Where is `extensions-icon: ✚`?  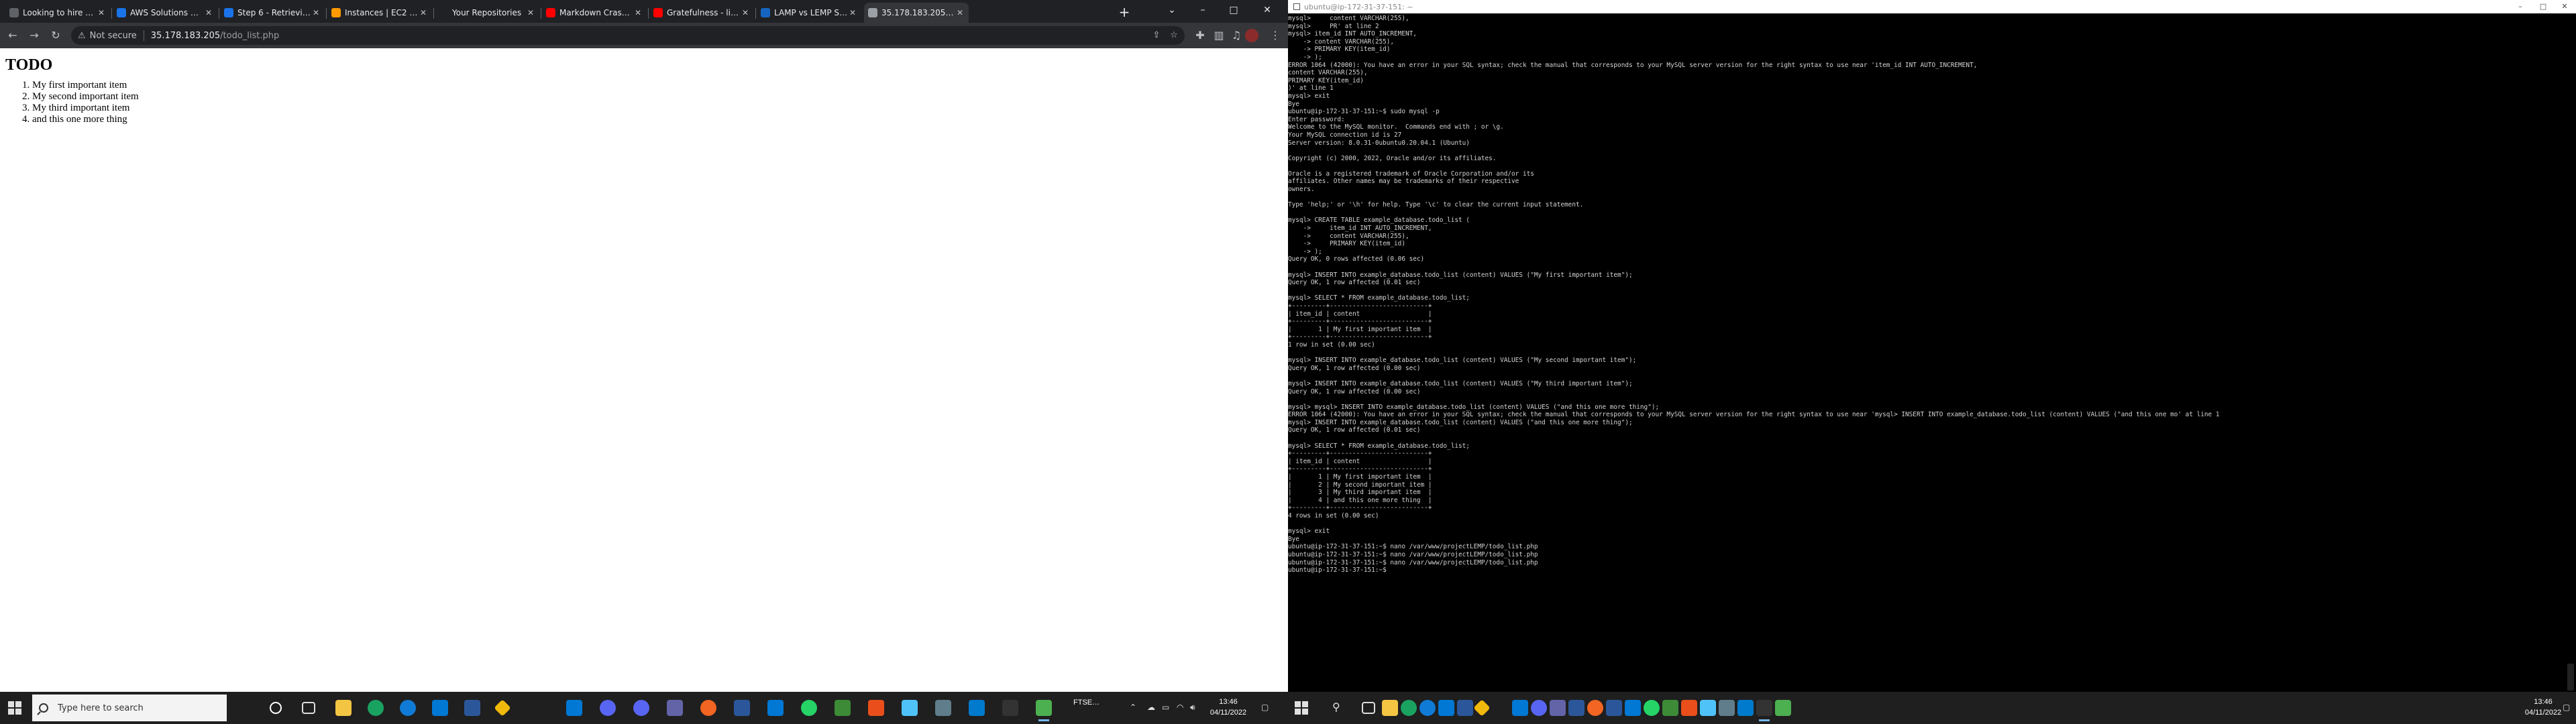
extensions-icon: ✚ is located at coordinates (1200, 35).